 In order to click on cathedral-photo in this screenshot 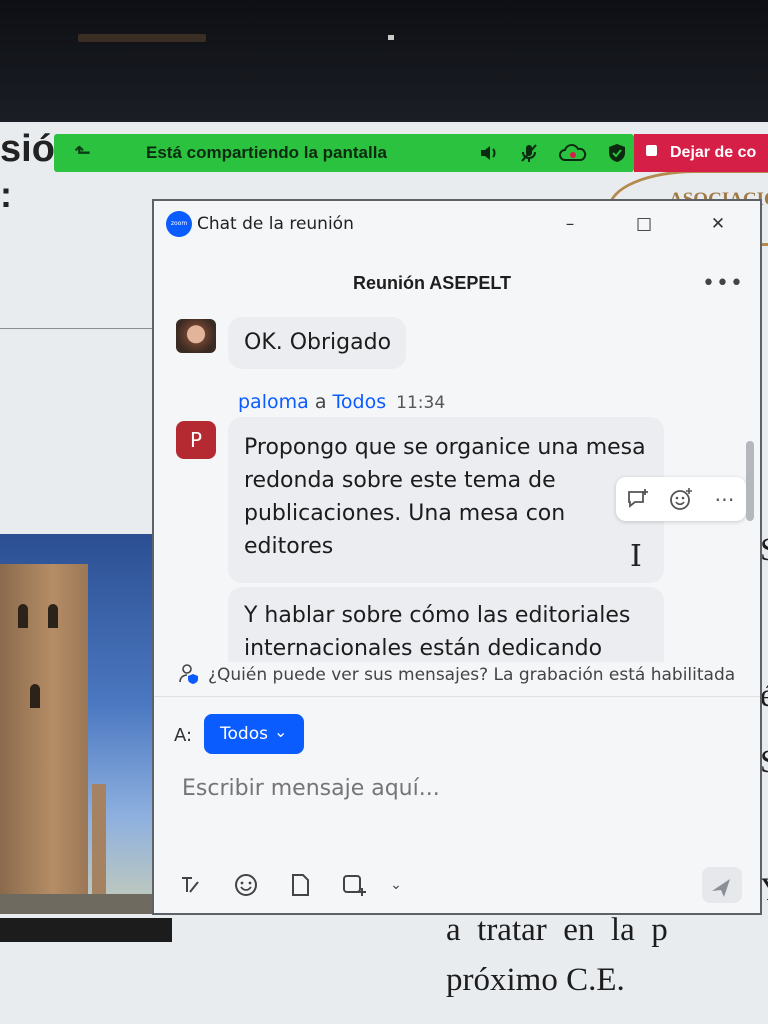, I will do `click(76, 724)`.